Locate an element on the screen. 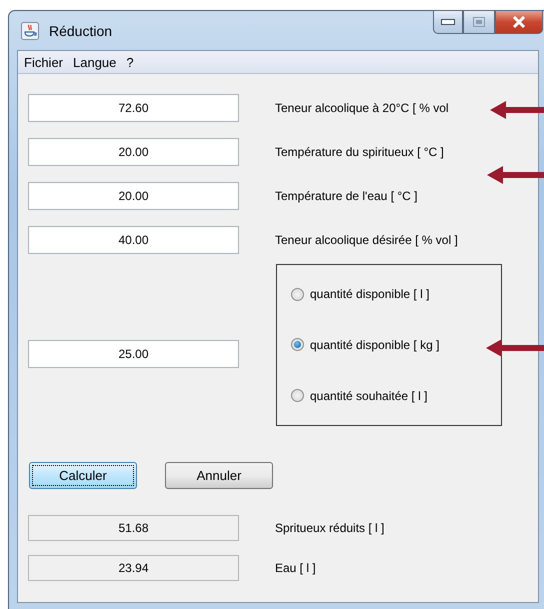  field-label: Teneur alcoolique désirée [ % vol ] is located at coordinates (366, 240).